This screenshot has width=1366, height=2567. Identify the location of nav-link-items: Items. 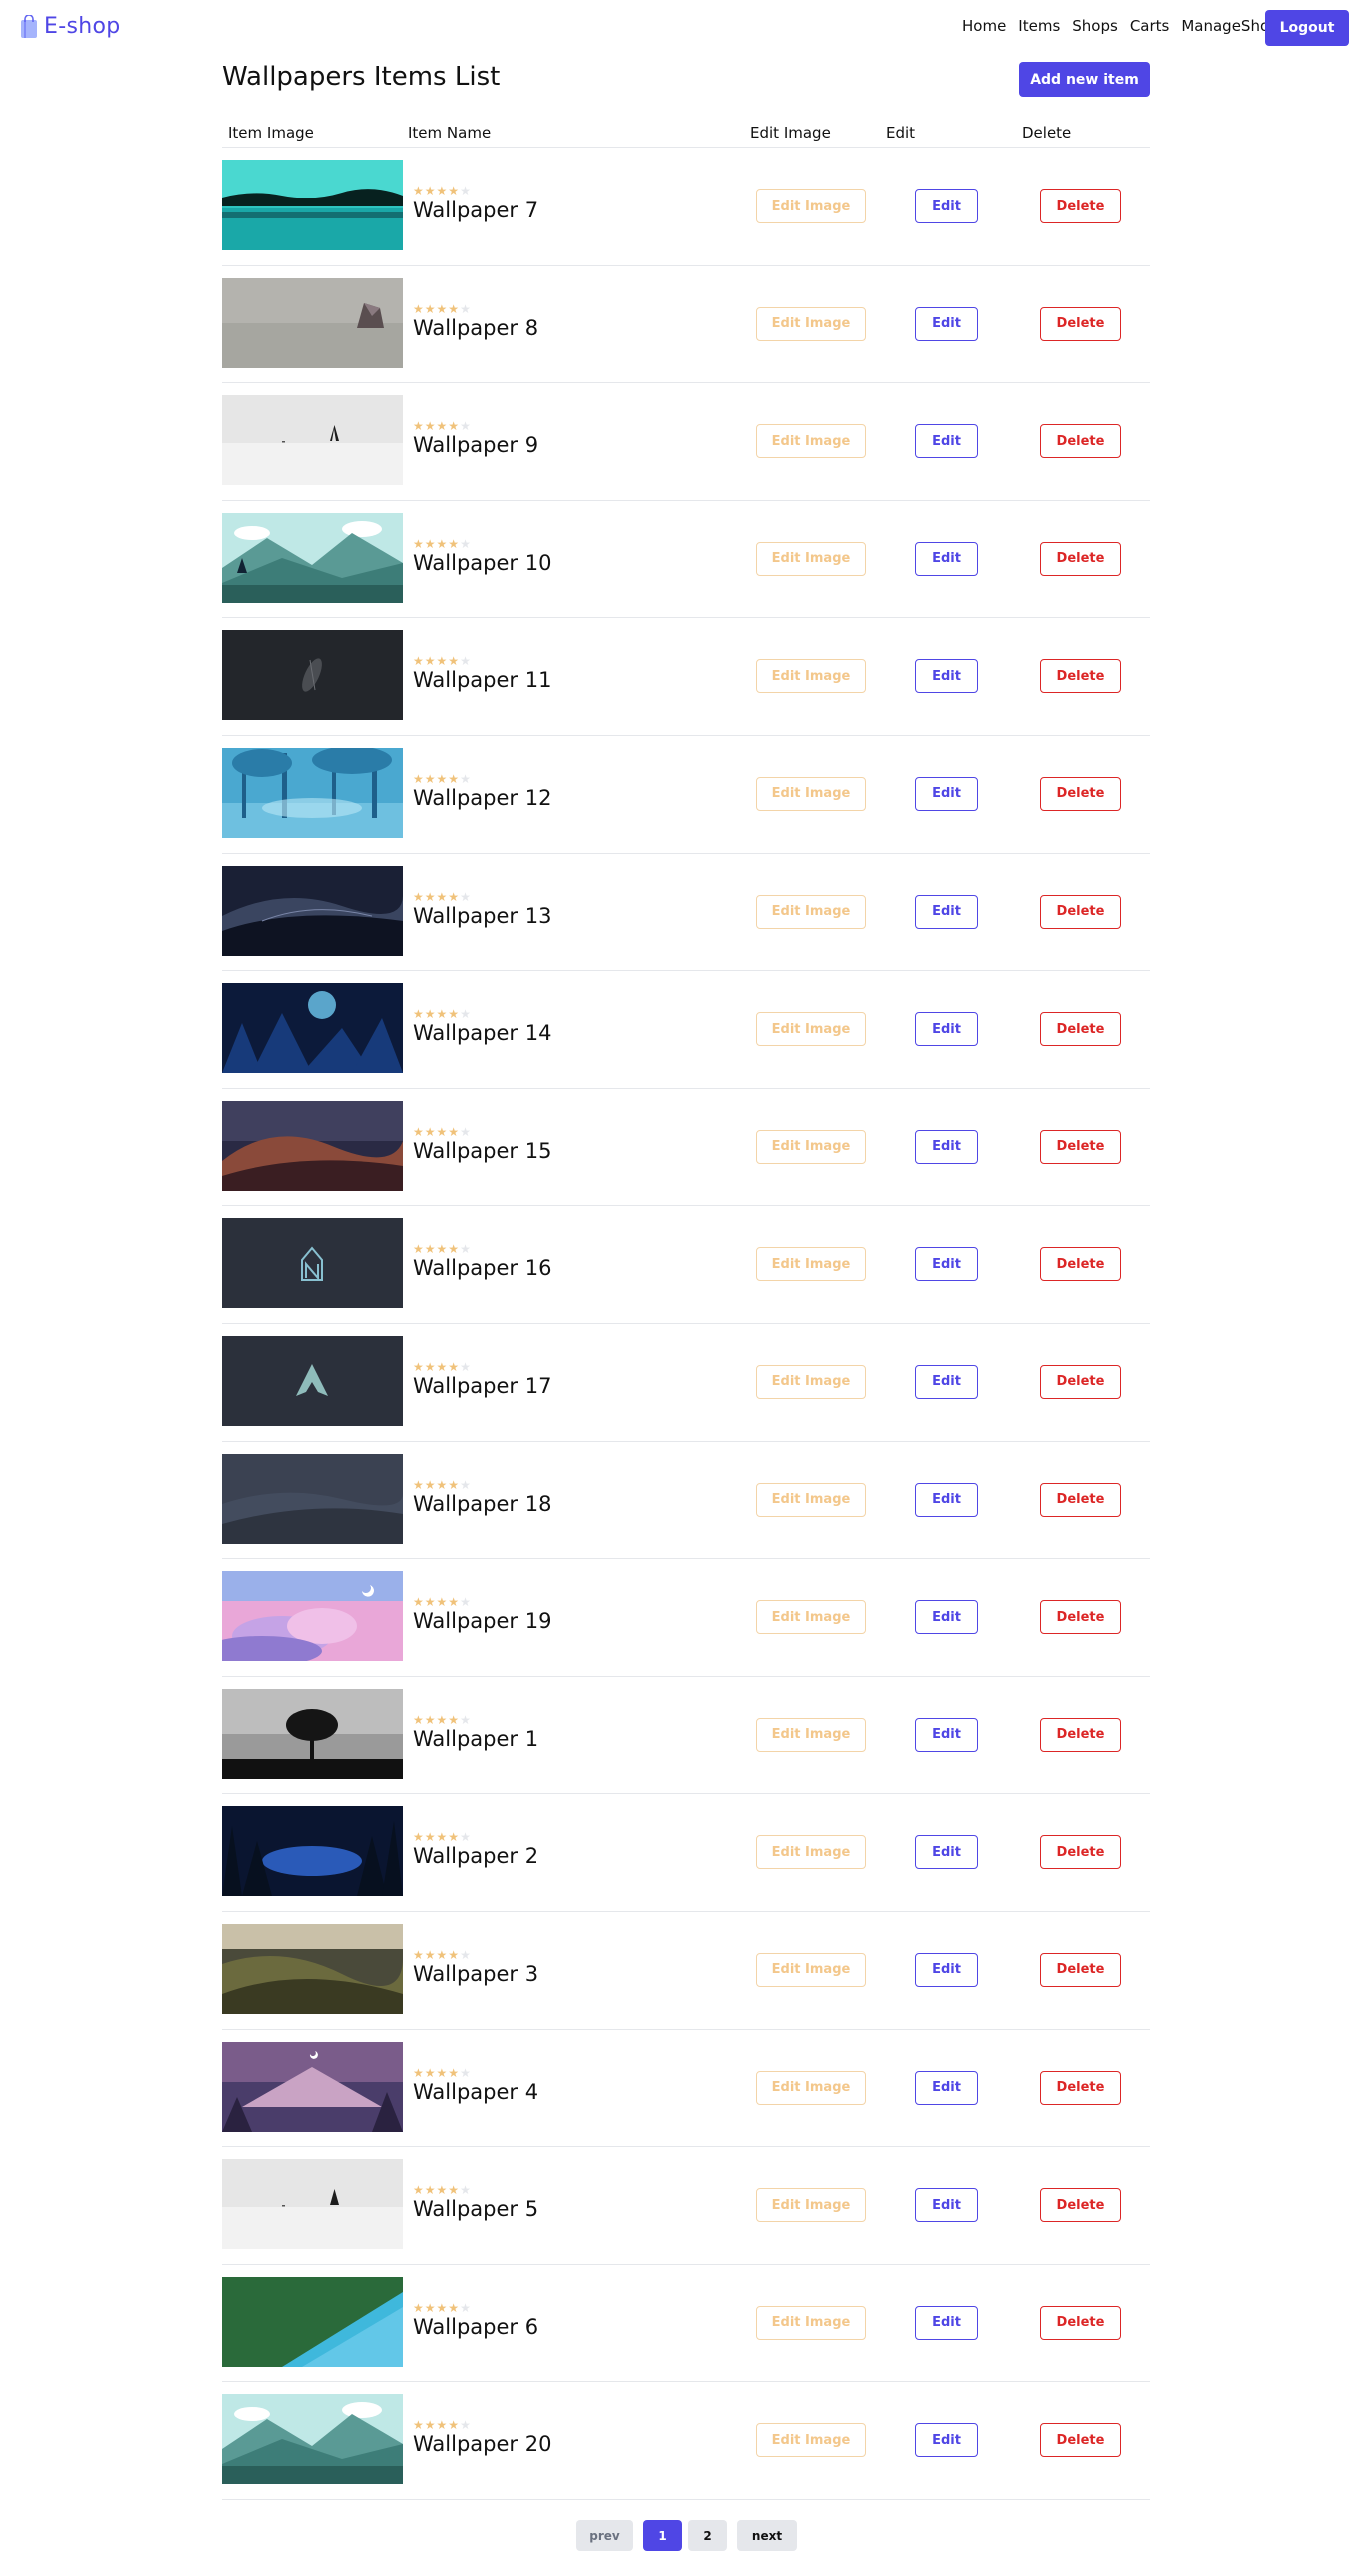
(1039, 26).